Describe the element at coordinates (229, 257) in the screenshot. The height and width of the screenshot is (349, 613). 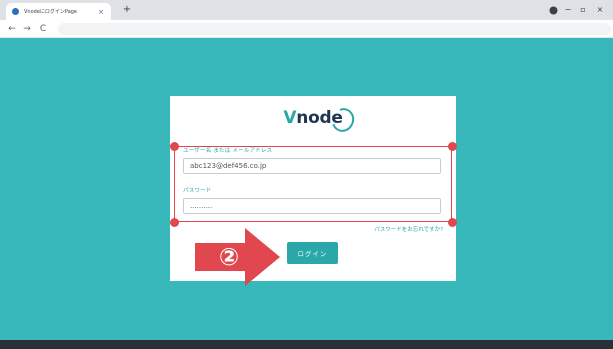
I see `step-number: ②` at that location.